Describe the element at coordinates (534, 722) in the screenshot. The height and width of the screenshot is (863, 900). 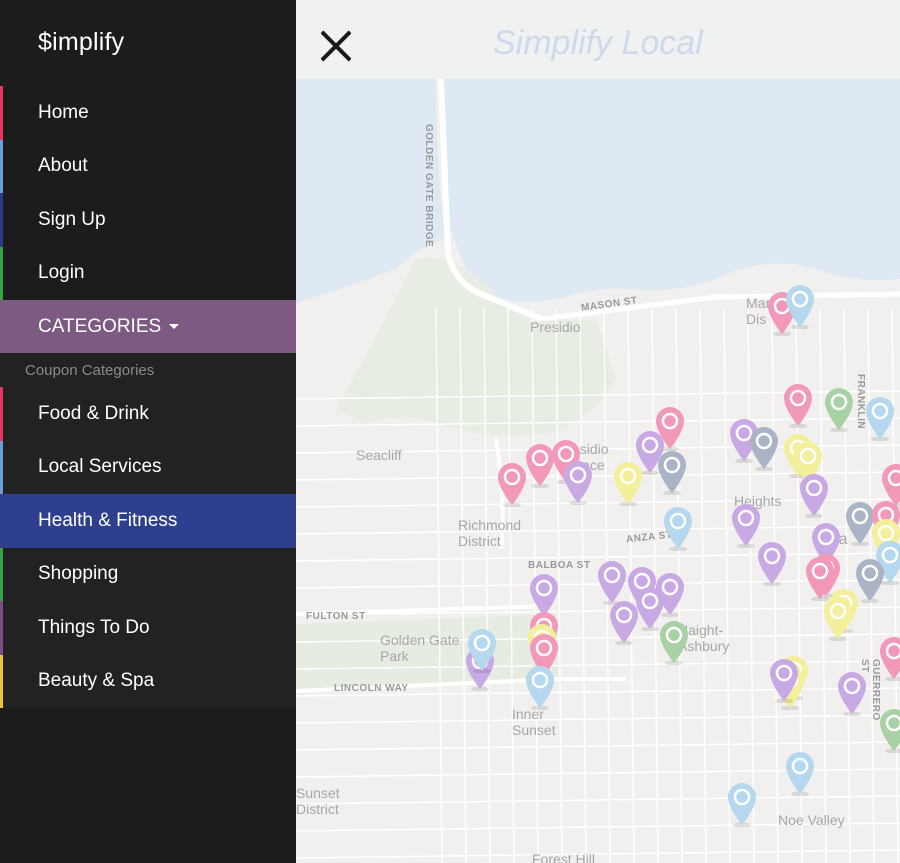
I see `map-label-inner-sunset: Inner Sunset` at that location.